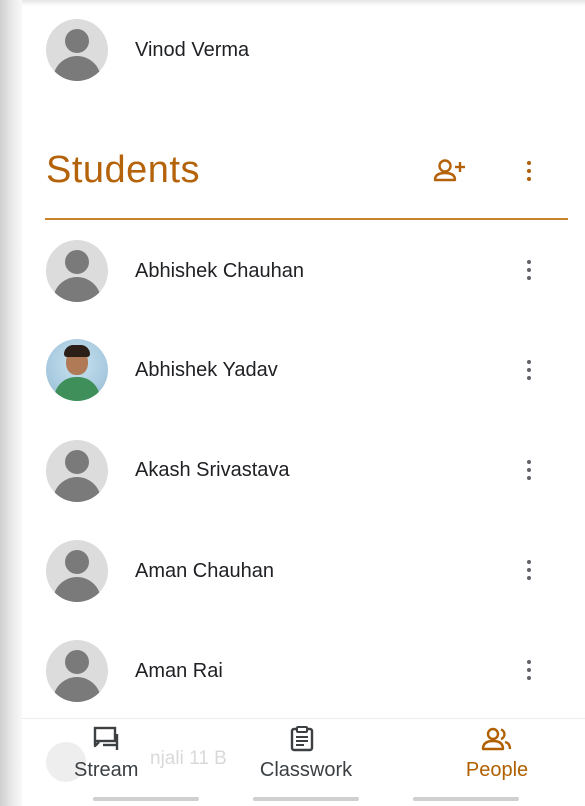 This screenshot has width=585, height=806. What do you see at coordinates (204, 571) in the screenshot?
I see `student-name: Aman Chauhan` at bounding box center [204, 571].